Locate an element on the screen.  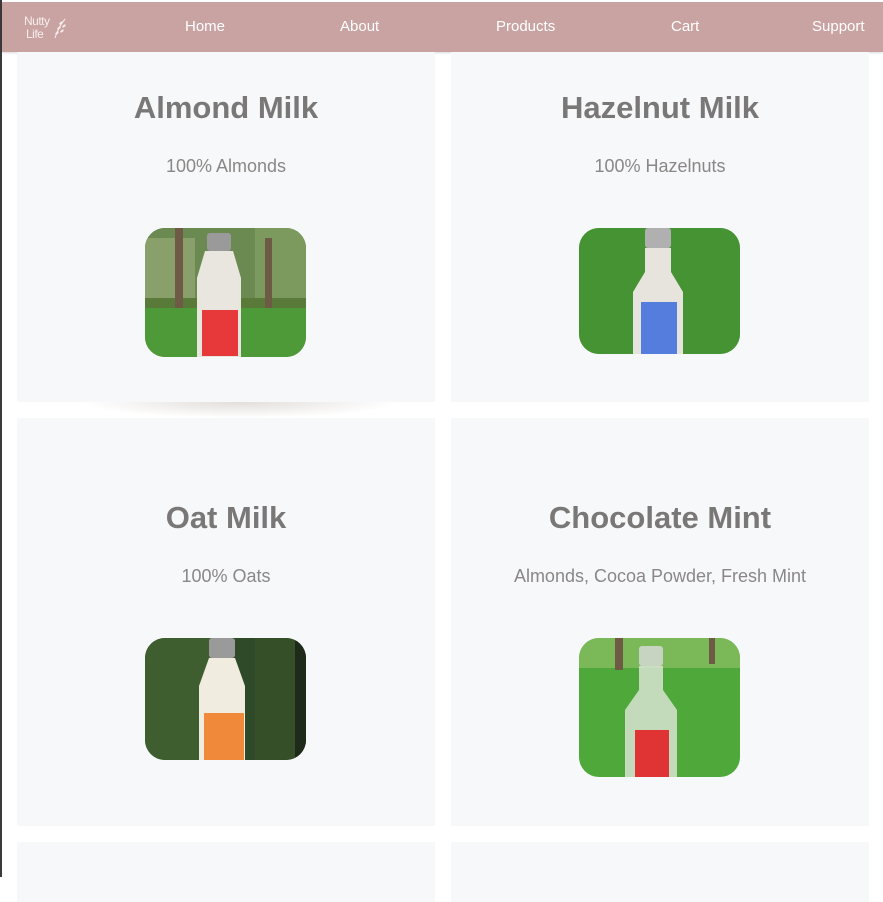
product-title: Almond Milk is located at coordinates (226, 107).